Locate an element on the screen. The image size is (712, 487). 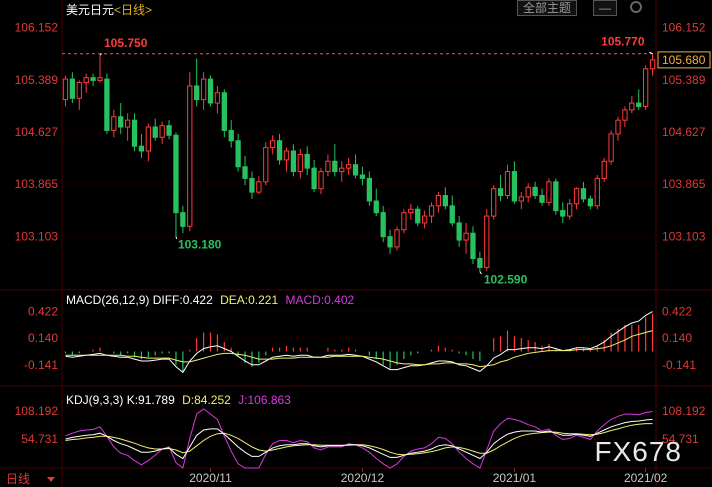
instrument-title: 美元日元 is located at coordinates (90, 10).